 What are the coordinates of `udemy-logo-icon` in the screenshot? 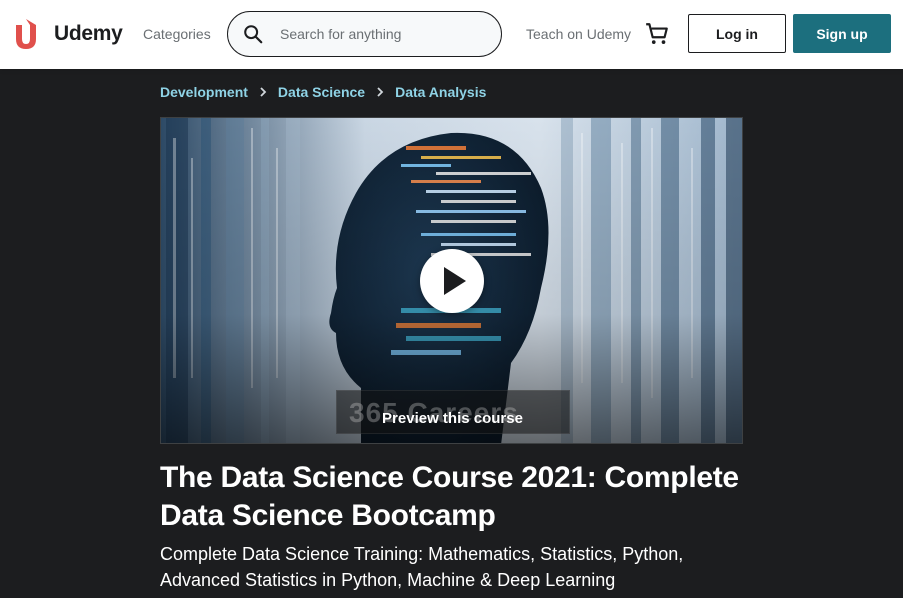 It's located at (26, 34).